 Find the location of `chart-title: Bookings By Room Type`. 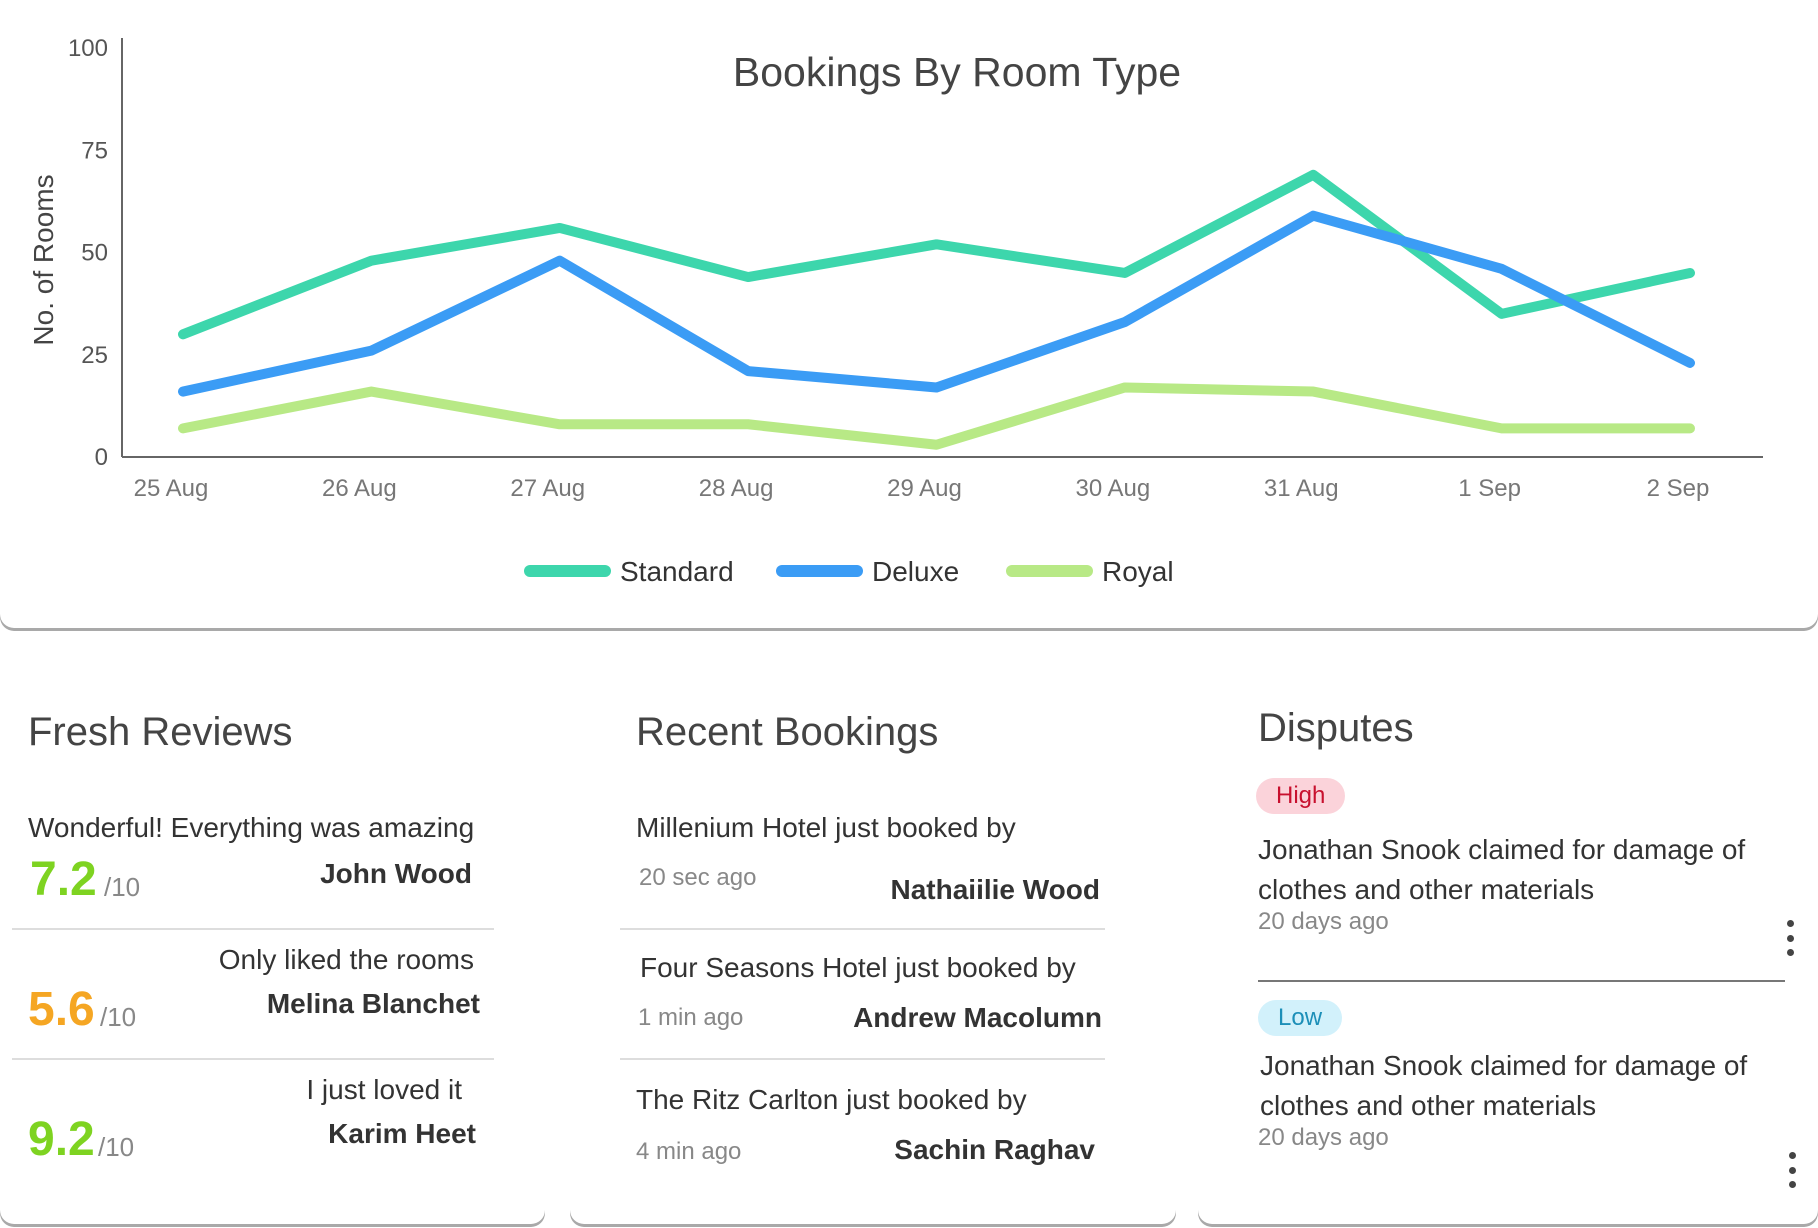

chart-title: Bookings By Room Type is located at coordinates (957, 72).